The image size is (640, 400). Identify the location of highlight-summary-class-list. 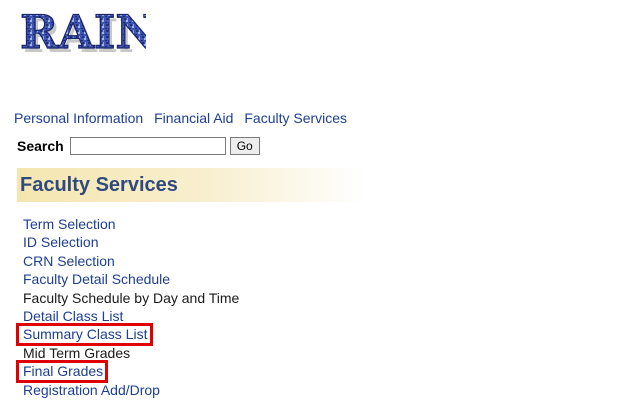
(84, 334).